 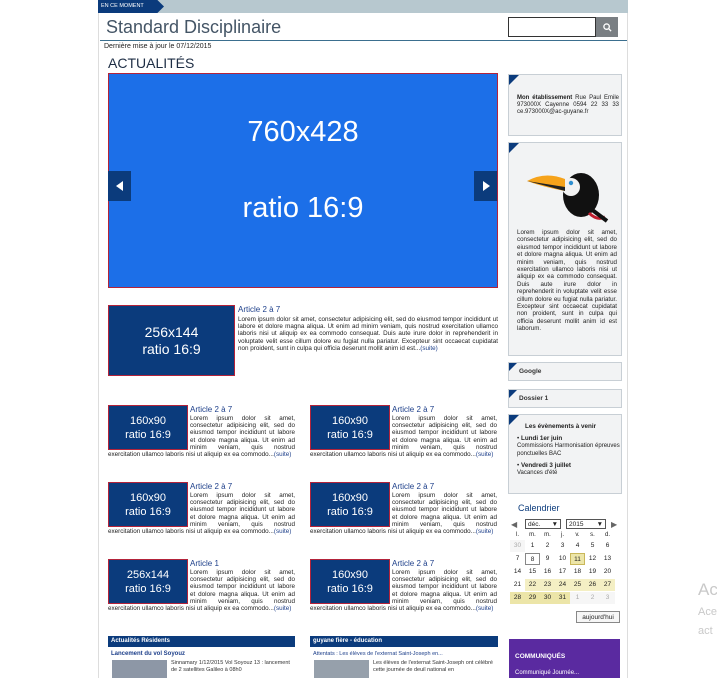 What do you see at coordinates (592, 546) in the screenshot?
I see `calendar-day: 5` at bounding box center [592, 546].